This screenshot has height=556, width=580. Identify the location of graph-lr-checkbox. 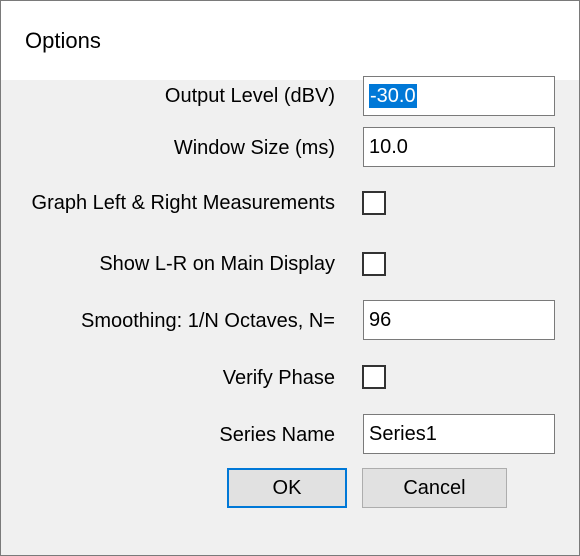
(374, 203).